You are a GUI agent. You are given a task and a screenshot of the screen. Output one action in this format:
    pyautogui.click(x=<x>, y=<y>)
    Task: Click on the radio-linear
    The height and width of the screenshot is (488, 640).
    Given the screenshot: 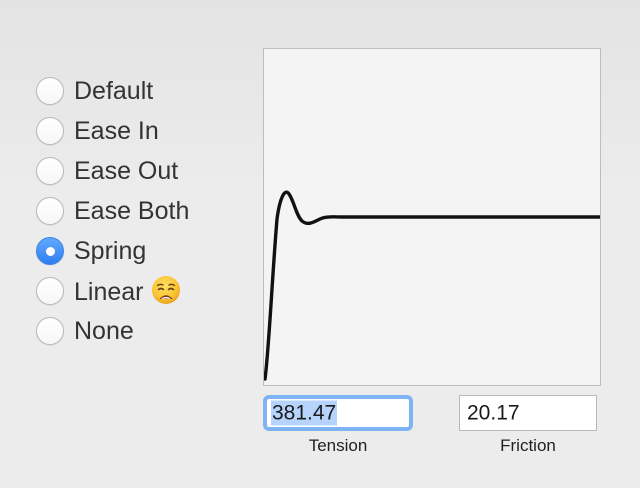 What is the action you would take?
    pyautogui.click(x=50, y=291)
    